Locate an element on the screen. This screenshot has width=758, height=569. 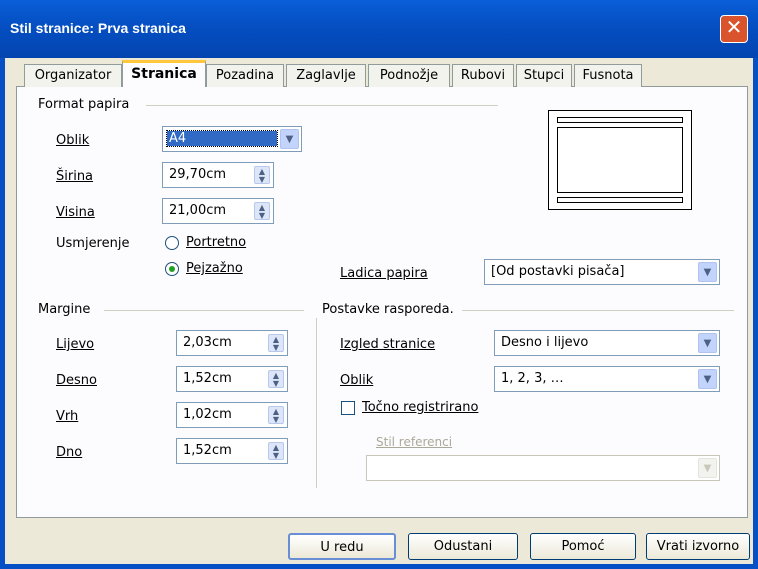
register-true-checkbox is located at coordinates (348, 408).